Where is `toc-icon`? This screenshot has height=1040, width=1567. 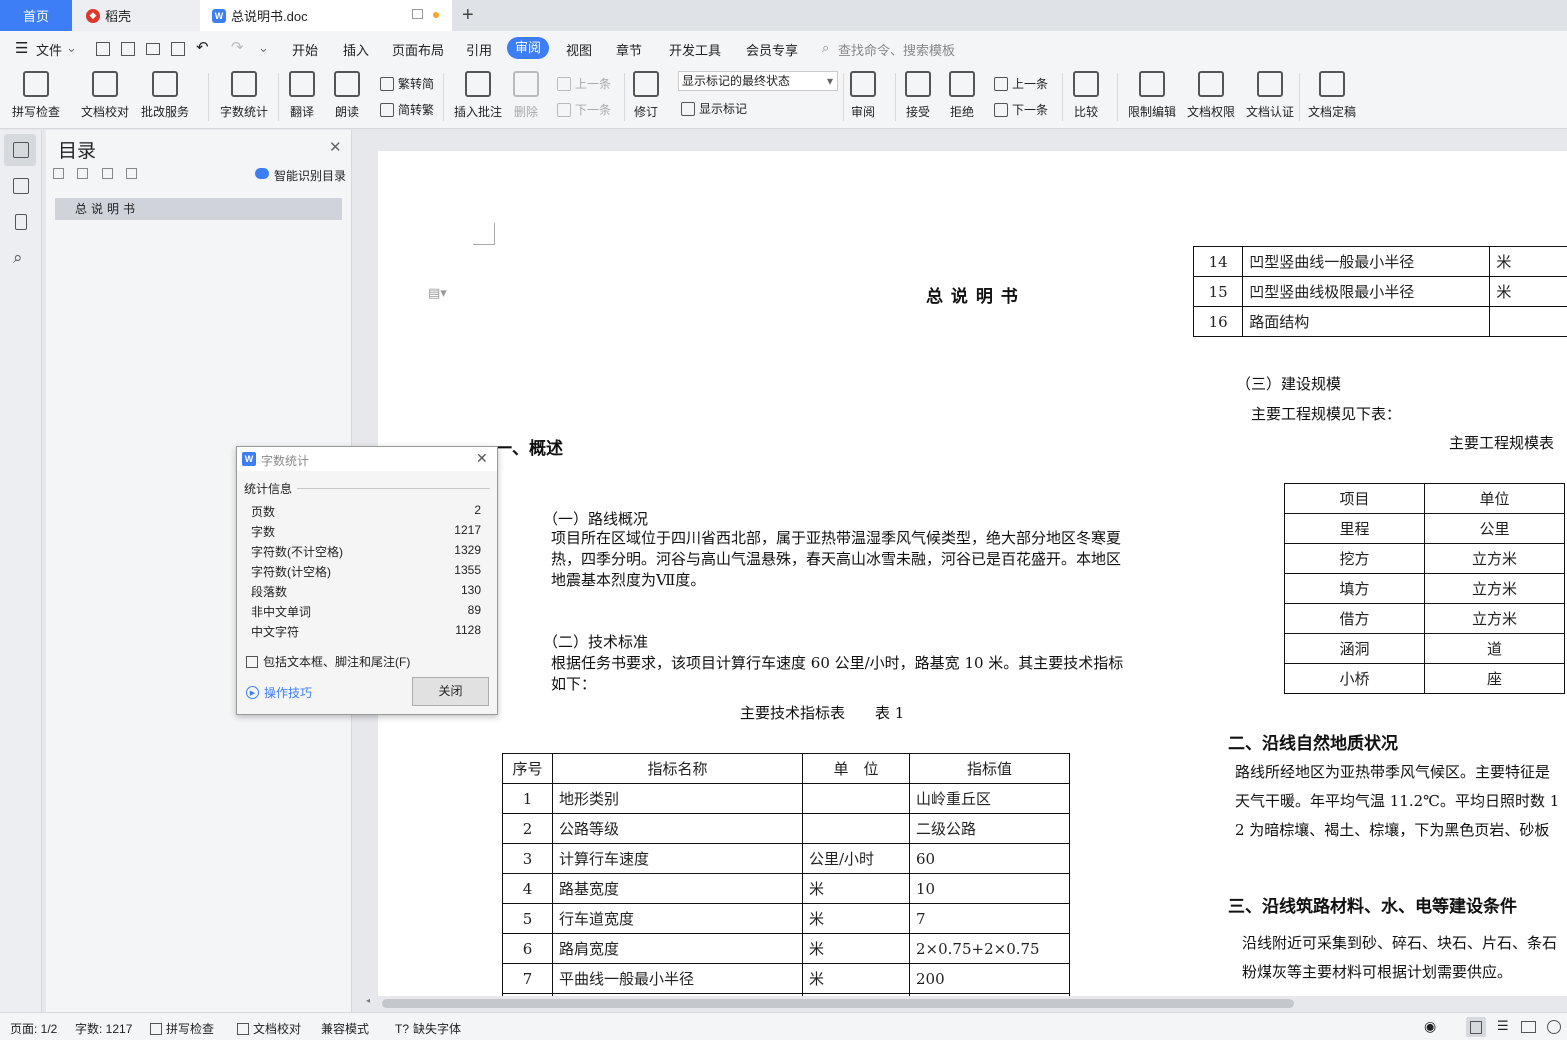 toc-icon is located at coordinates (21, 150).